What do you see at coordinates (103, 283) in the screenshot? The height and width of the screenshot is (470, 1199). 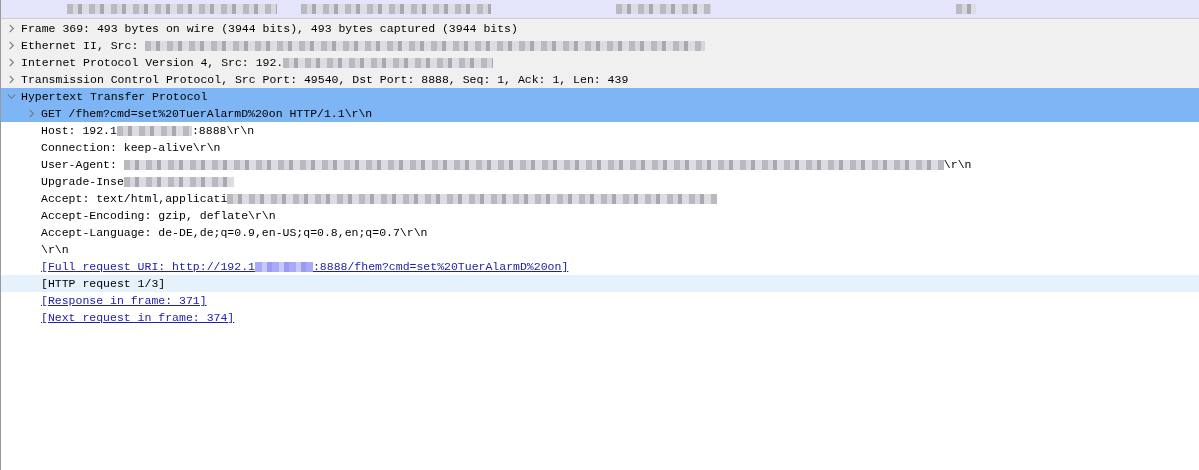 I see `field-line: [HTTP request 1/3]` at bounding box center [103, 283].